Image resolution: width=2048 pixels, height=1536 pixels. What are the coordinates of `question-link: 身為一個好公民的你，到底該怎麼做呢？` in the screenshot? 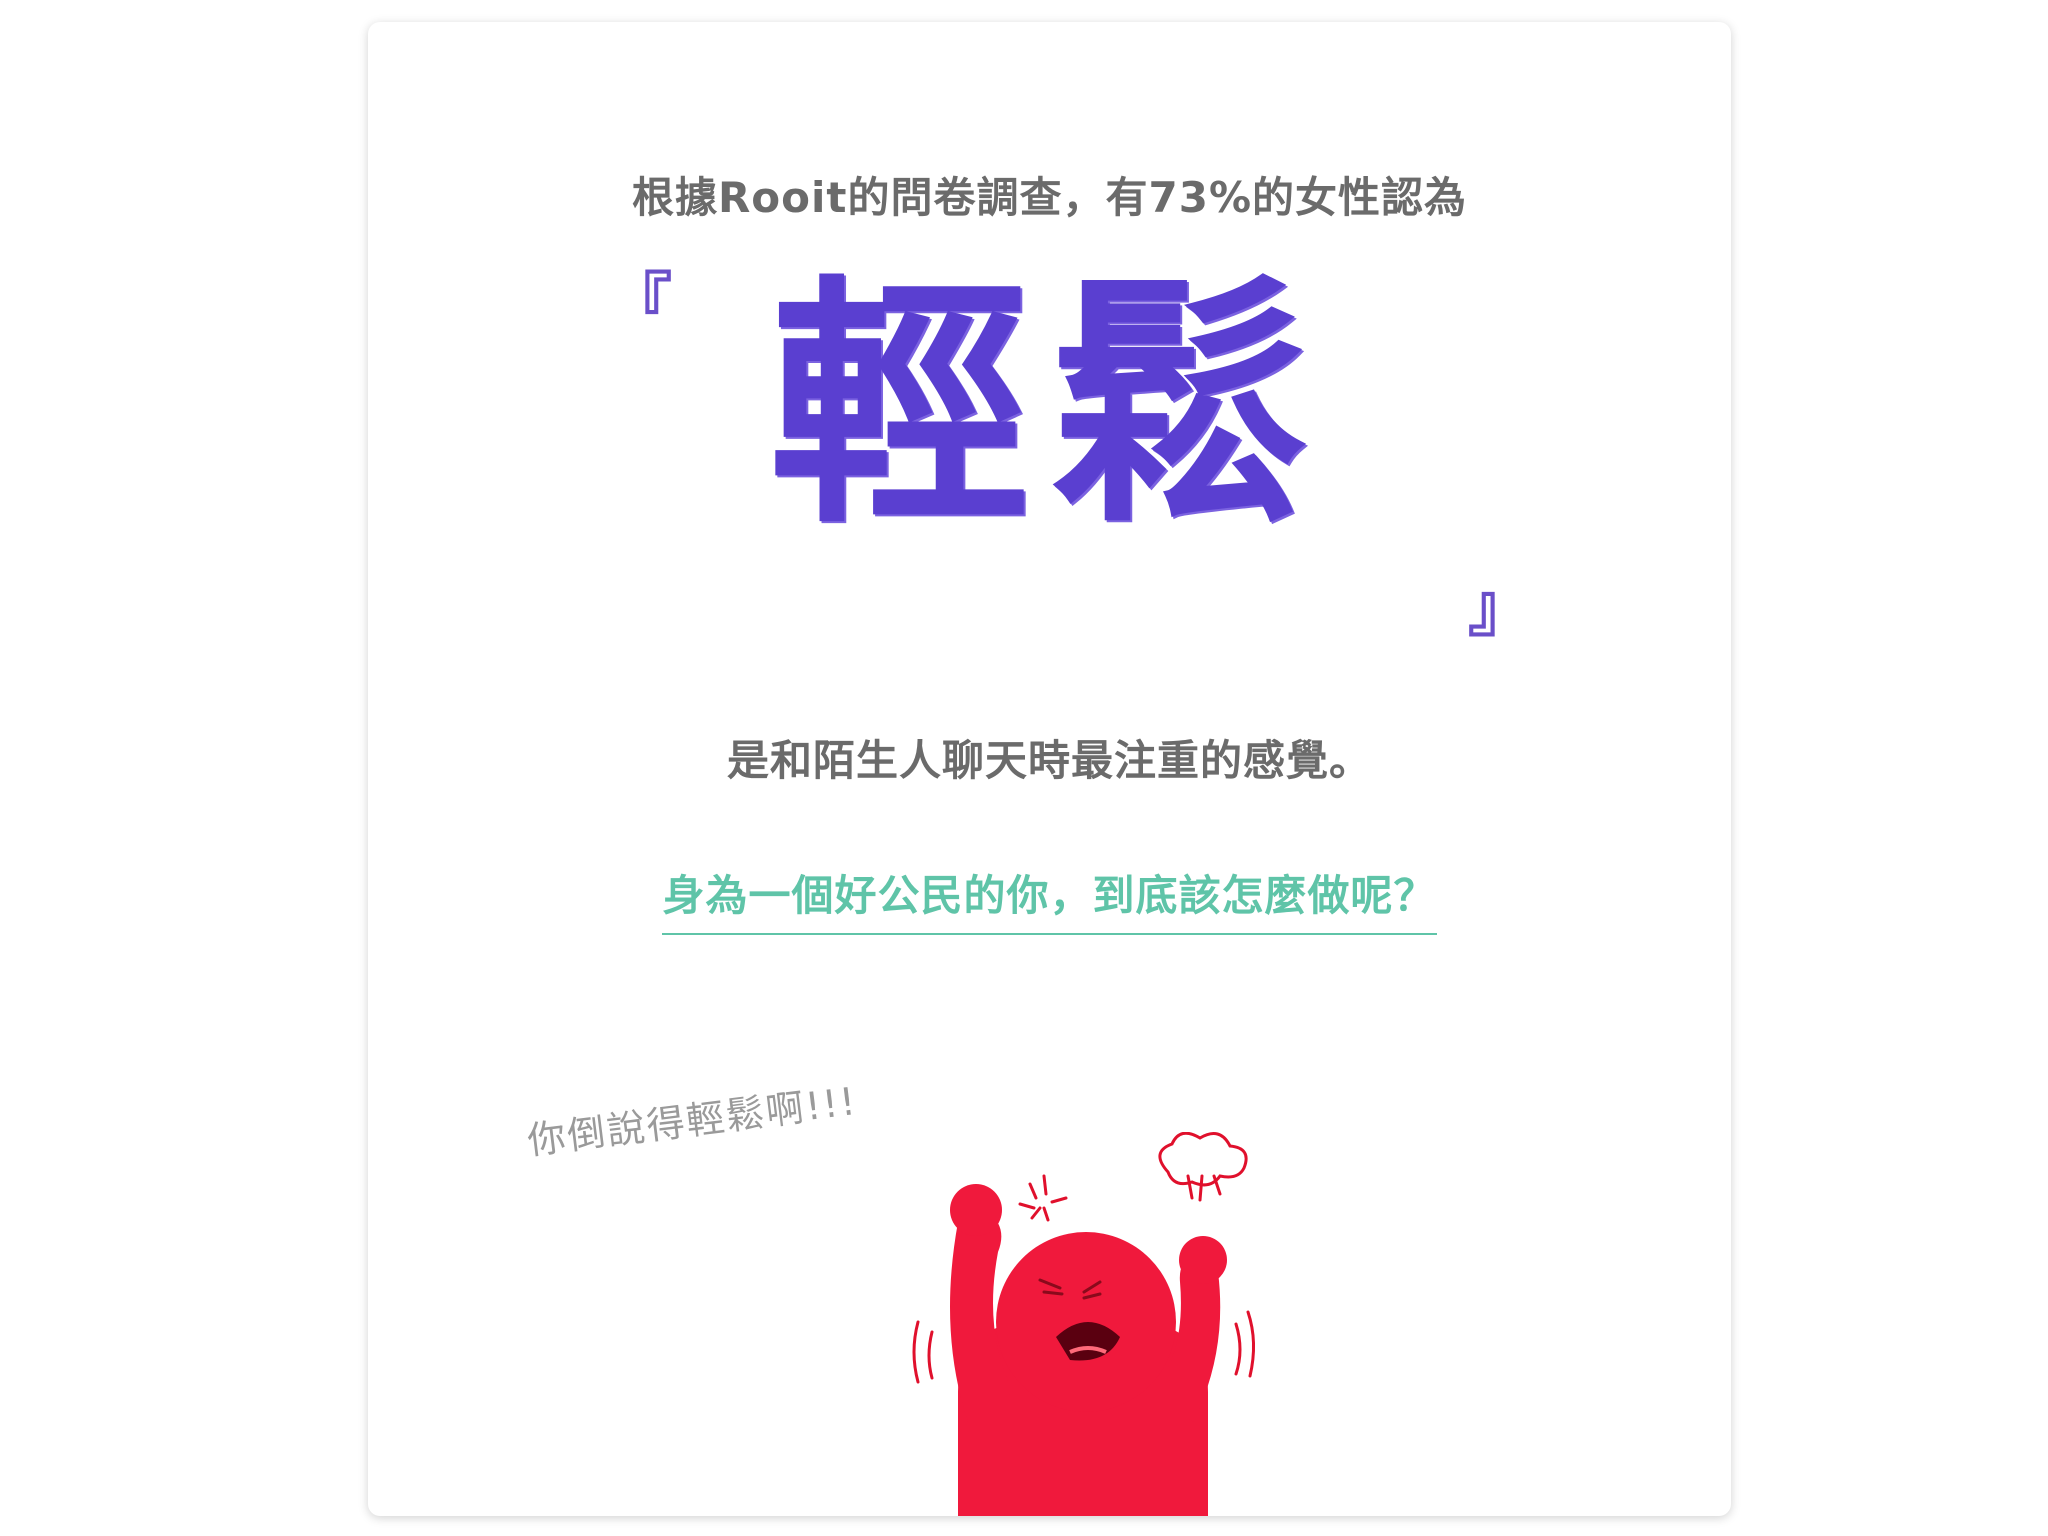 It's located at (1049, 898).